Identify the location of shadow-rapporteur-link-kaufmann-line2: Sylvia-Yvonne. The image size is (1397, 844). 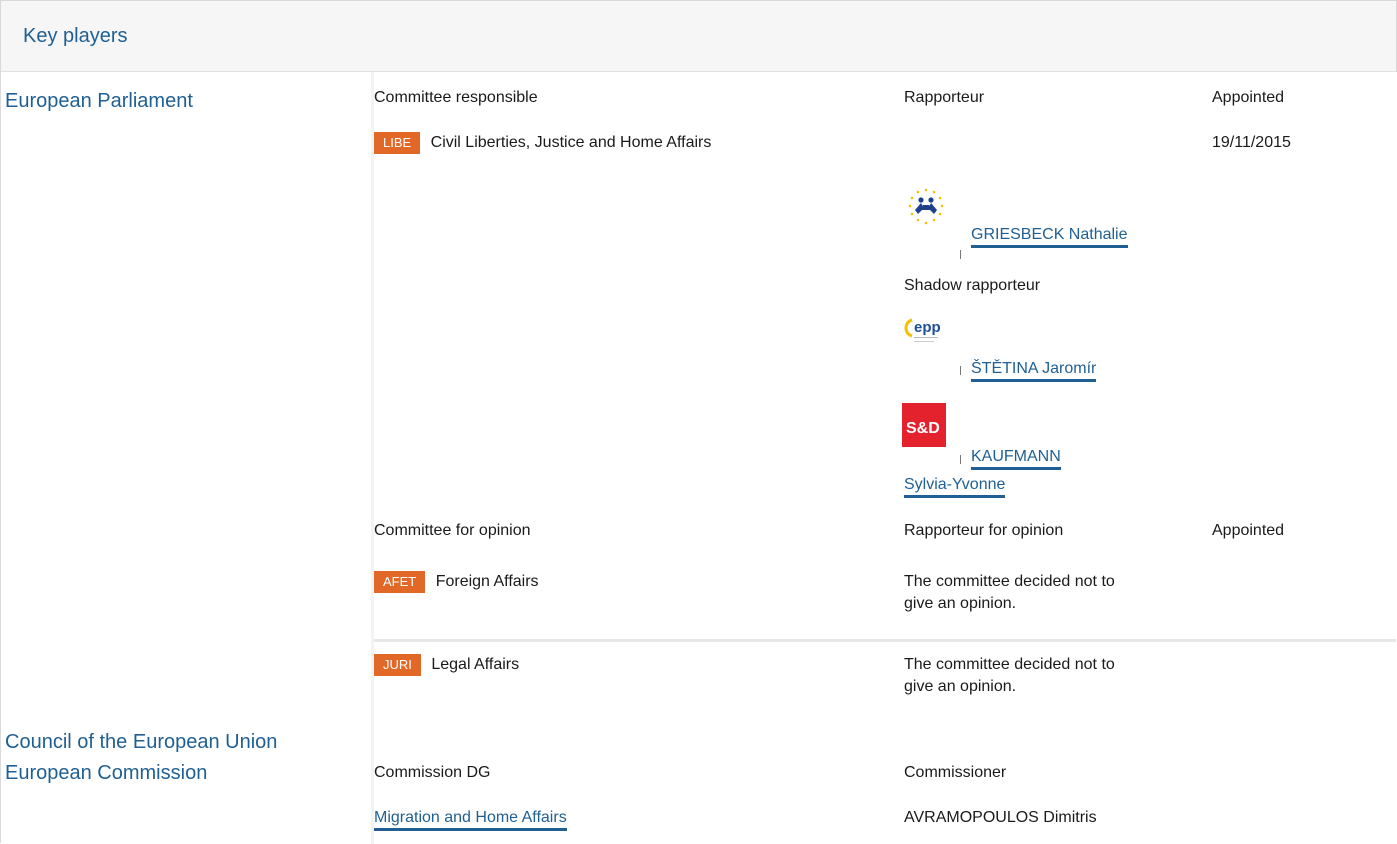
(955, 487).